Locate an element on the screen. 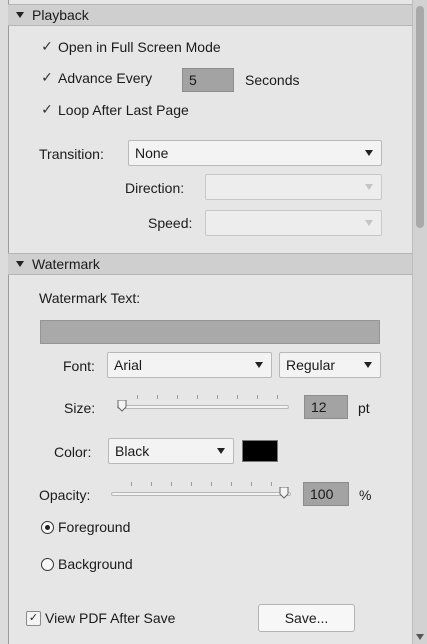  radio-selected-dot-icon is located at coordinates (47, 527).